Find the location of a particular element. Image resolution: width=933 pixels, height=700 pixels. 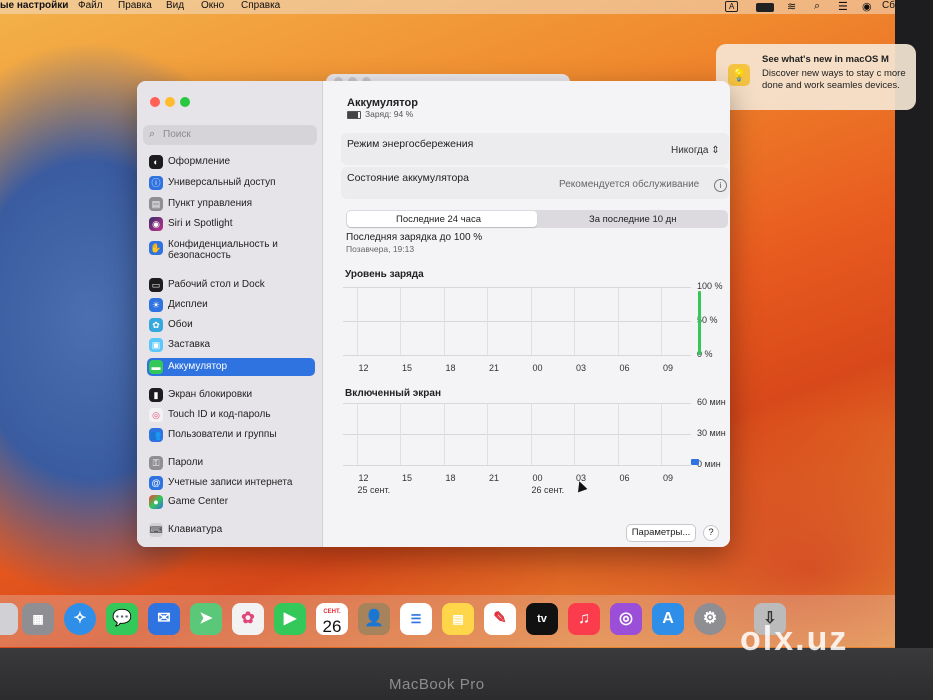

battery-level-chart: 100 % 50 % 0 % 12 15 18 21 00 03 06 09 is located at coordinates (533, 336).